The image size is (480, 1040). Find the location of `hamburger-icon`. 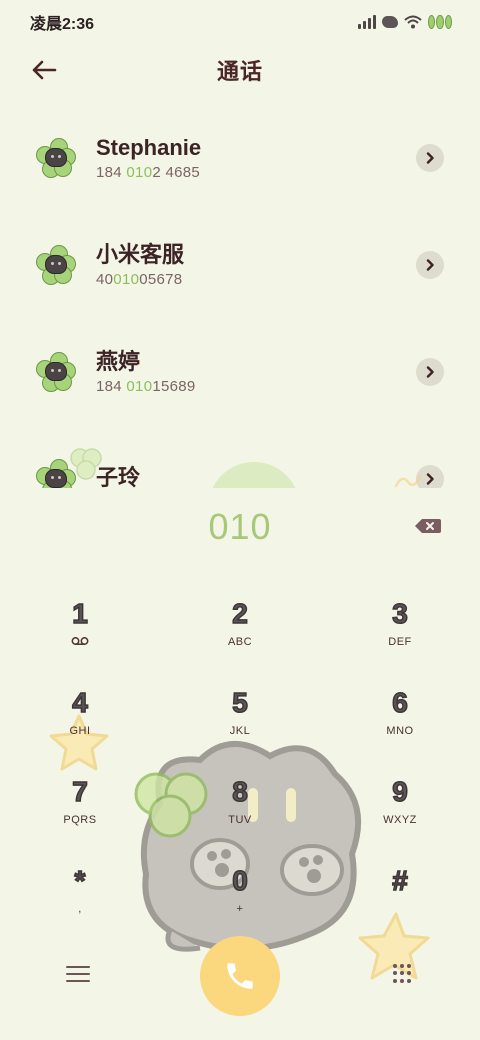

hamburger-icon is located at coordinates (78, 974).